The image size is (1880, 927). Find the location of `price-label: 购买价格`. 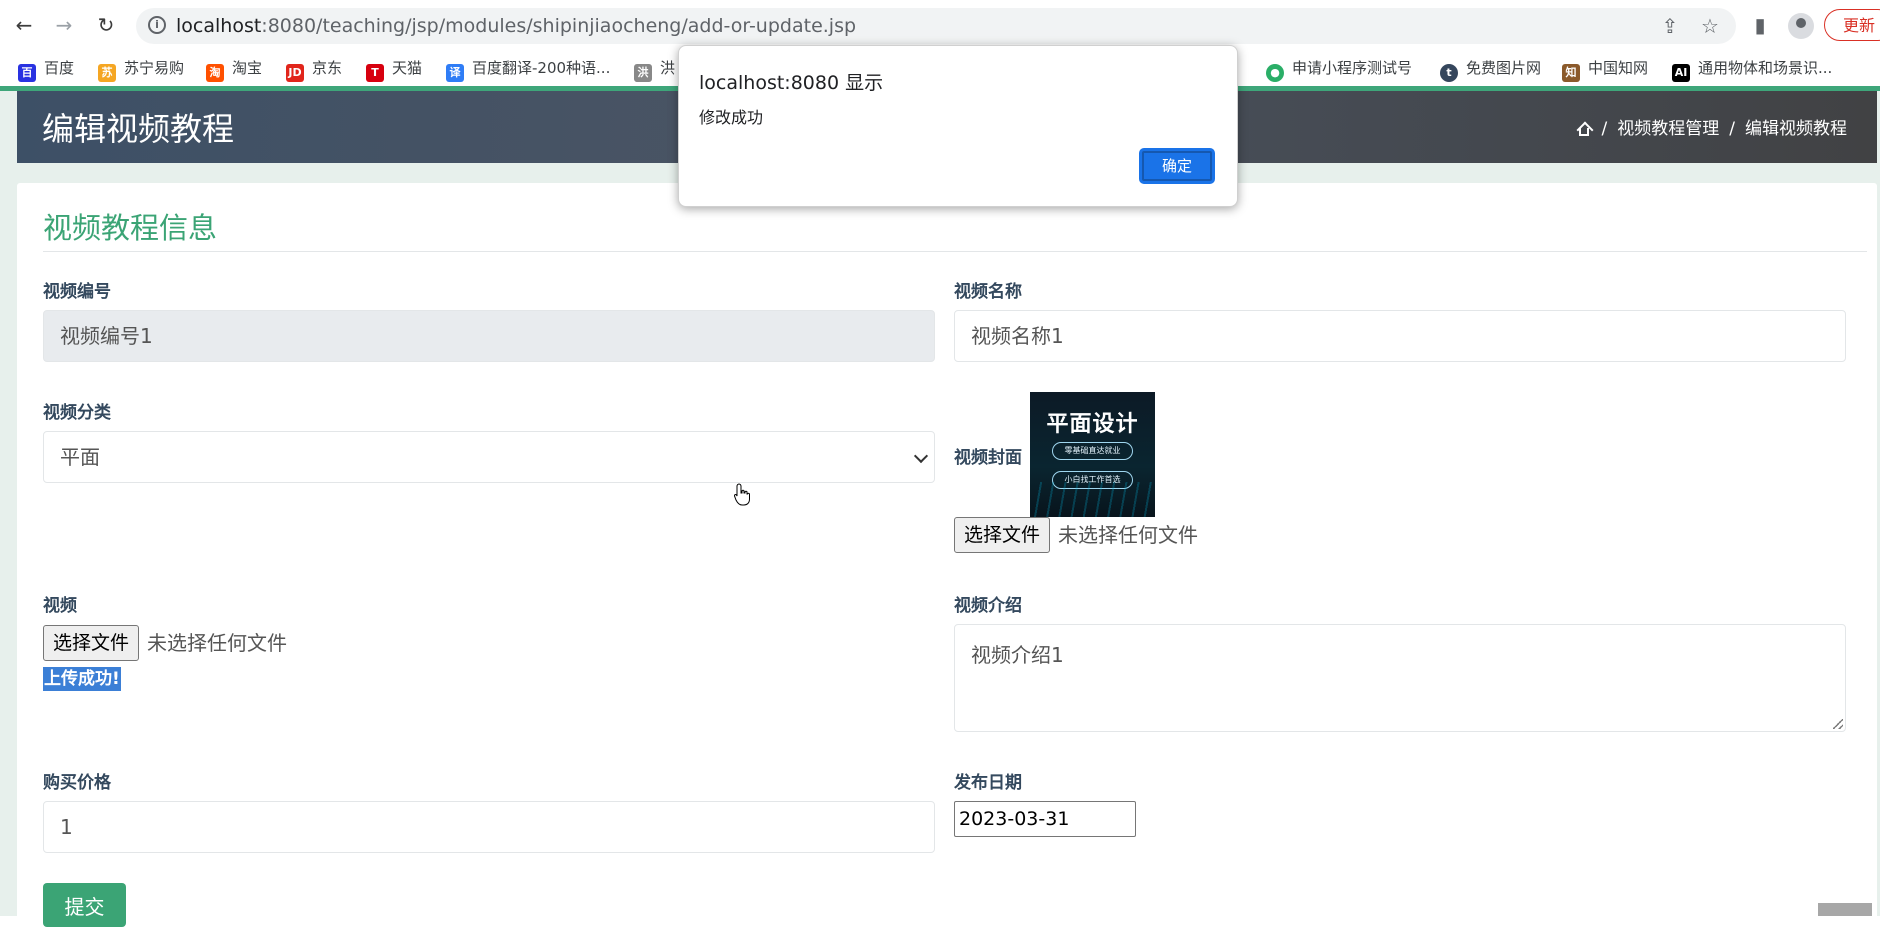

price-label: 购买价格 is located at coordinates (77, 783).